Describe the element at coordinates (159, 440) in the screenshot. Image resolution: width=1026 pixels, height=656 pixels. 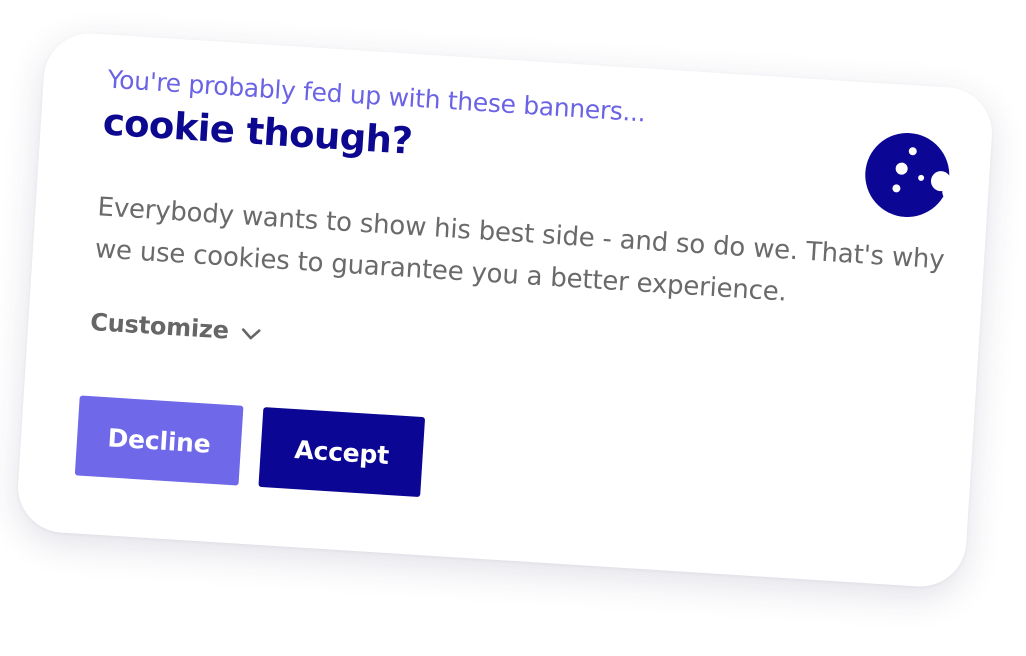
I see `decline-button: Decline` at that location.